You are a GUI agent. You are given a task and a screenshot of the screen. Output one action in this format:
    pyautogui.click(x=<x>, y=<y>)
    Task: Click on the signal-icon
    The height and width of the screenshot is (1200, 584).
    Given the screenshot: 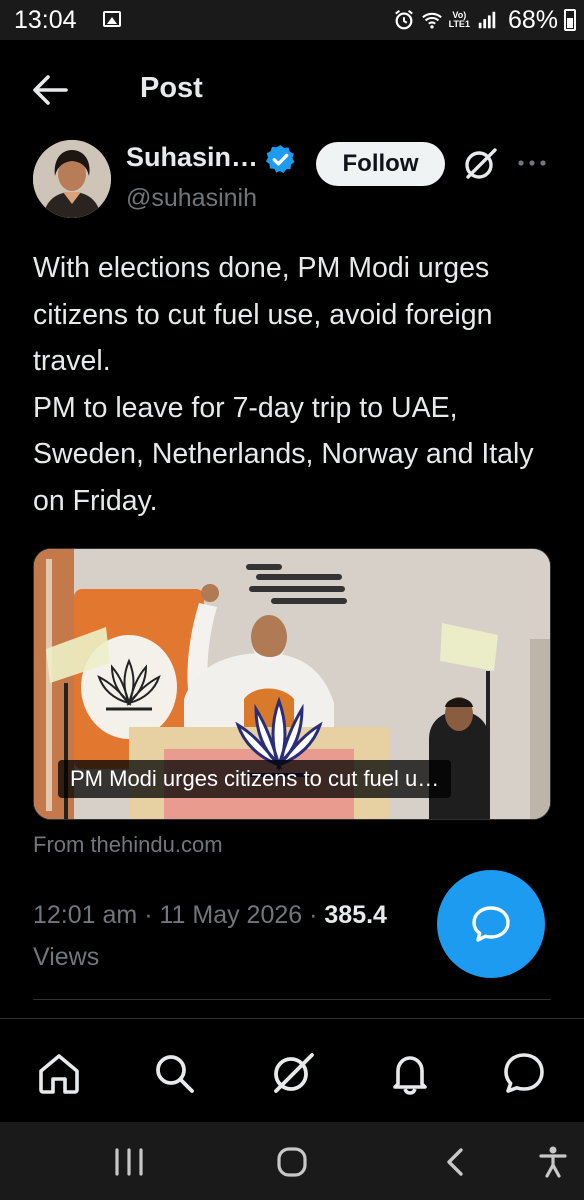 What is the action you would take?
    pyautogui.click(x=487, y=20)
    